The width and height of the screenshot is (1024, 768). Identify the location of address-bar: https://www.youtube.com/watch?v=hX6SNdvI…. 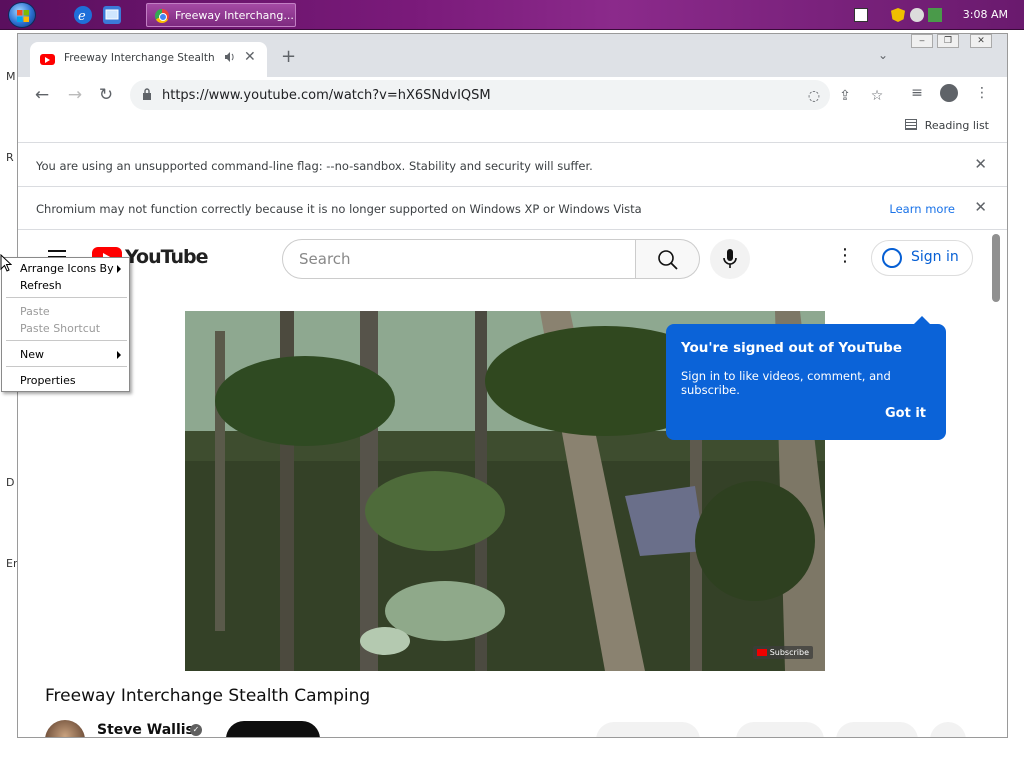
(506, 95).